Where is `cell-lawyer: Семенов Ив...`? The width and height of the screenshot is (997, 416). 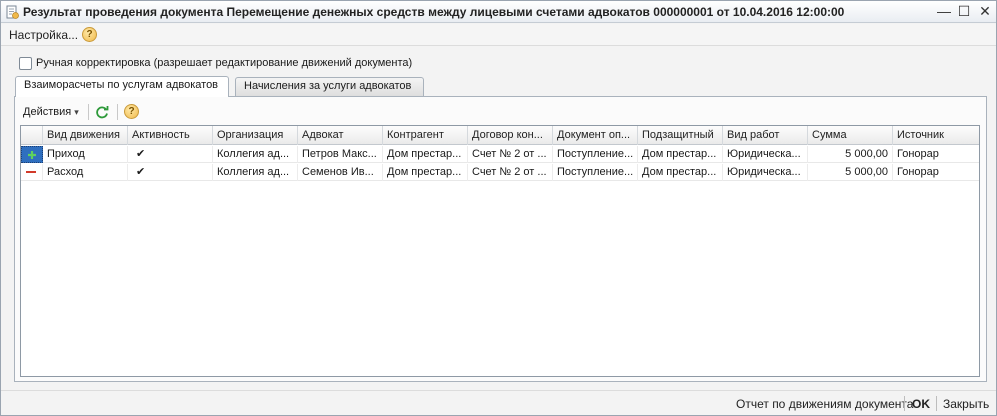
cell-lawyer: Семенов Ив... is located at coordinates (340, 172).